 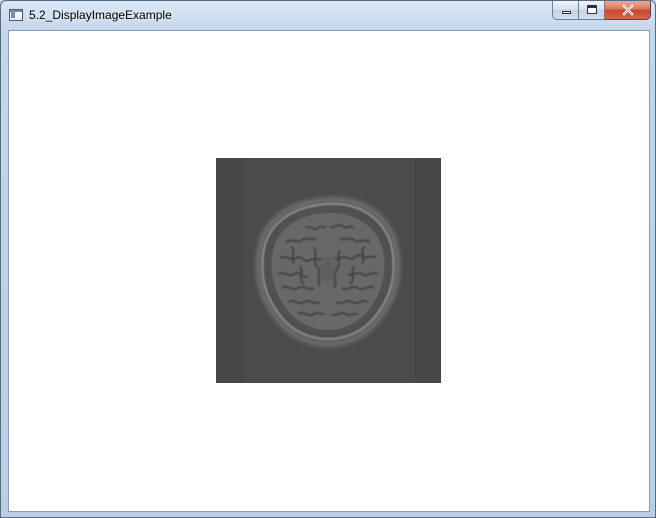 I want to click on title-bar: 5.2_DisplayImageExample, so click(x=328, y=15).